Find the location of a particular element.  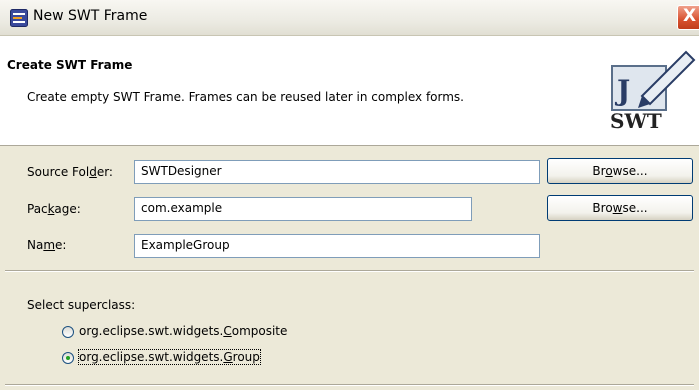

superclass-group-option: org.eclipse.swt.widgets.Group is located at coordinates (169, 357).